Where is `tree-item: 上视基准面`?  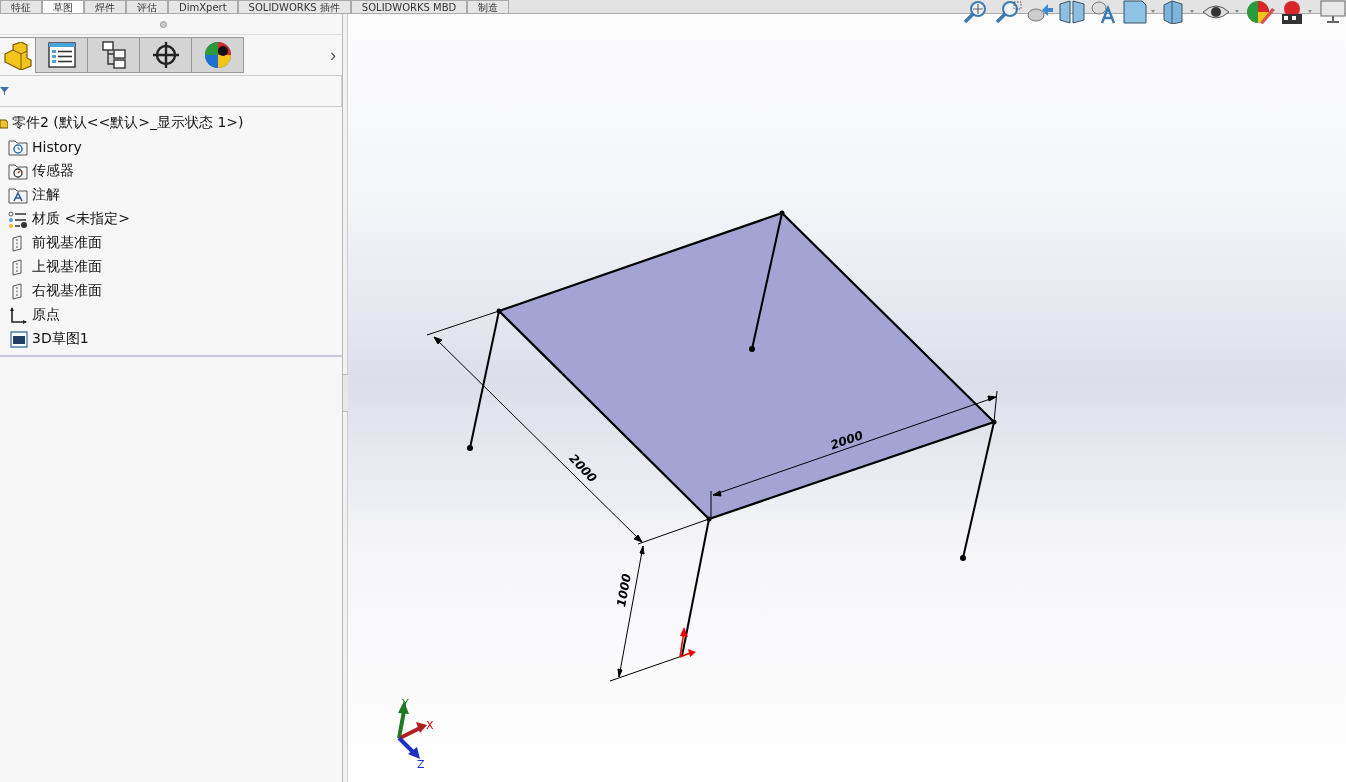
tree-item: 上视基准面 is located at coordinates (67, 267).